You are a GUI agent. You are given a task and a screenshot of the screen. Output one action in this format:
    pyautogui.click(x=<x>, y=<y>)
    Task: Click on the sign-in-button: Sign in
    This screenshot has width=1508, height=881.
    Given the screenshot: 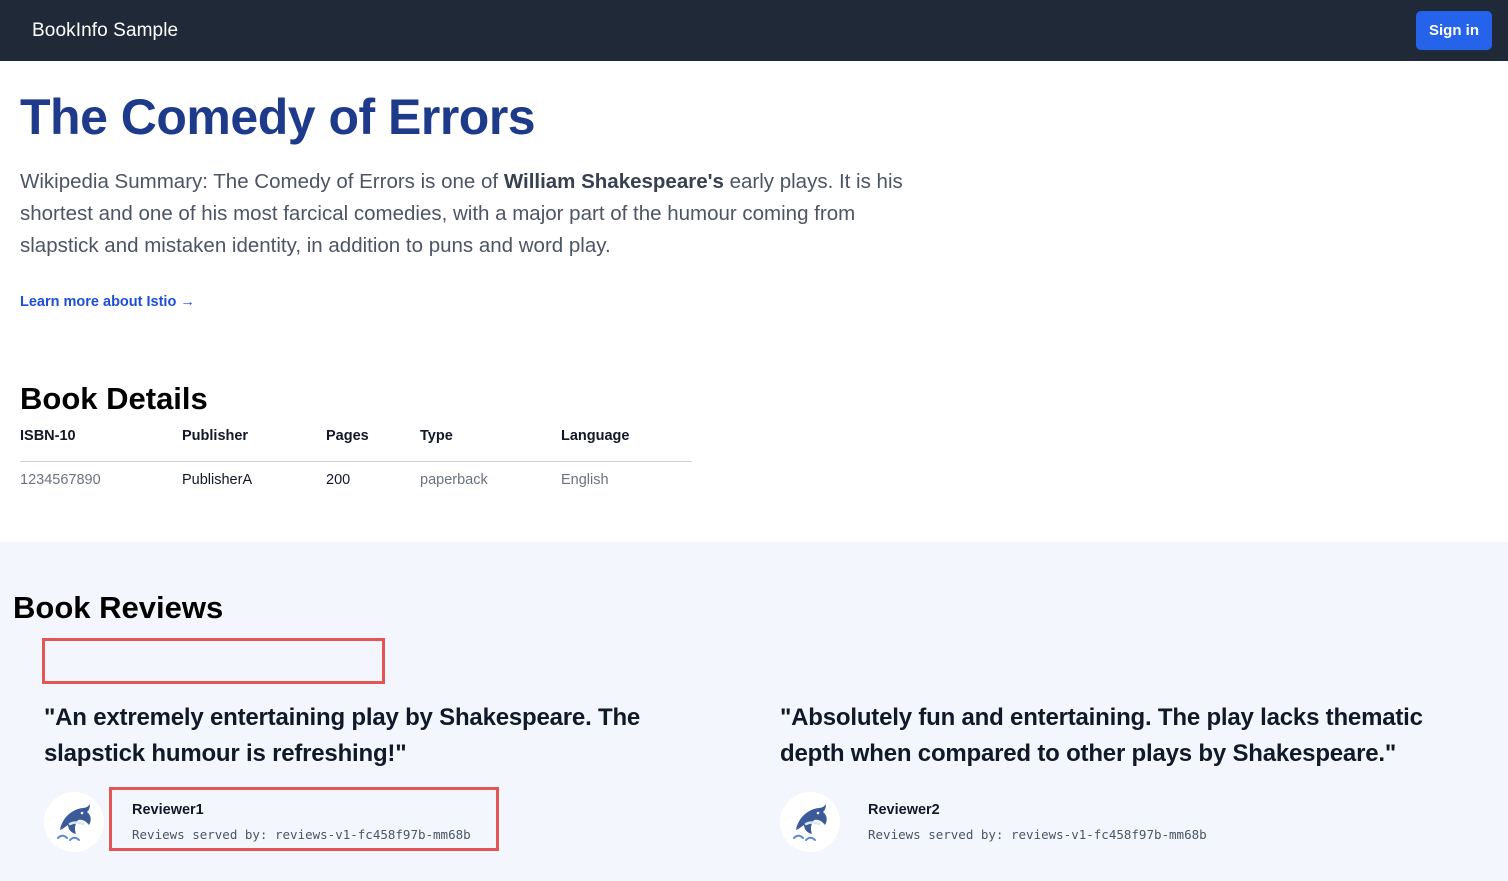 What is the action you would take?
    pyautogui.click(x=1454, y=30)
    